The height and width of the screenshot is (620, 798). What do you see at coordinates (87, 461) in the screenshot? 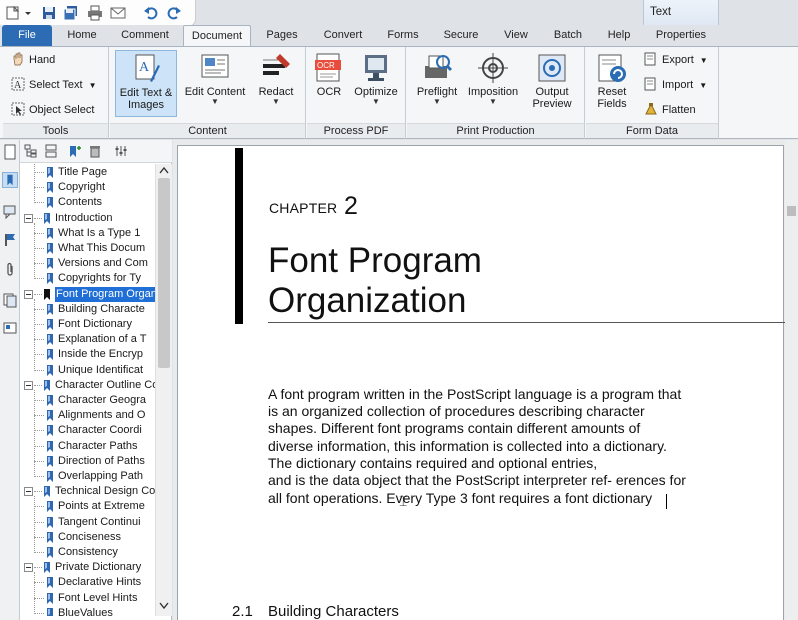
I see `bookmark-item: Direction of Paths` at bounding box center [87, 461].